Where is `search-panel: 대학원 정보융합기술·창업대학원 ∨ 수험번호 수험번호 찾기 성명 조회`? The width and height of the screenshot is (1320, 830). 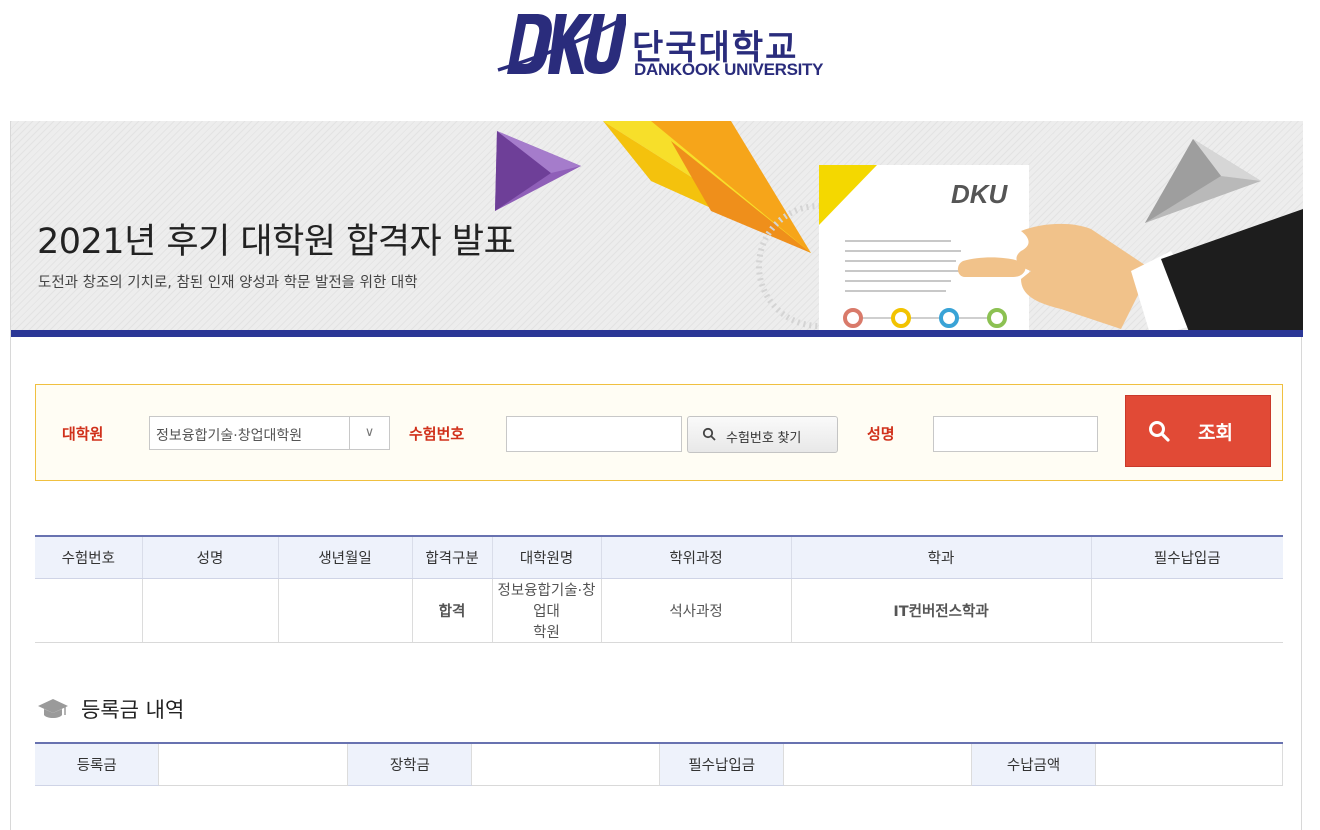 search-panel: 대학원 정보융합기술·창업대학원 ∨ 수험번호 수험번호 찾기 성명 조회 is located at coordinates (659, 432).